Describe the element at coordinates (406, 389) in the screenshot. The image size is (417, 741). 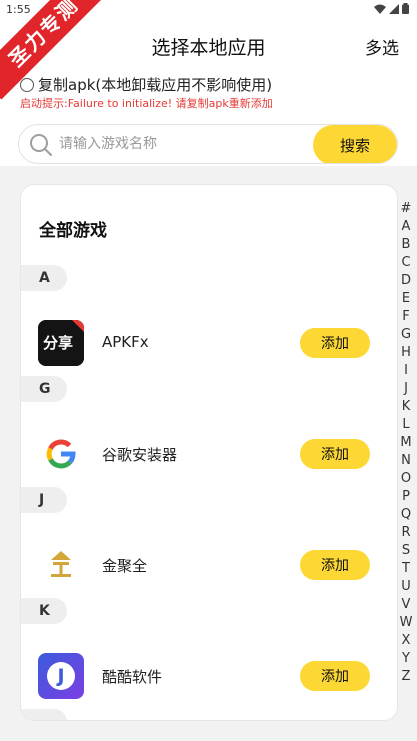
I see `index-letter: J` at that location.